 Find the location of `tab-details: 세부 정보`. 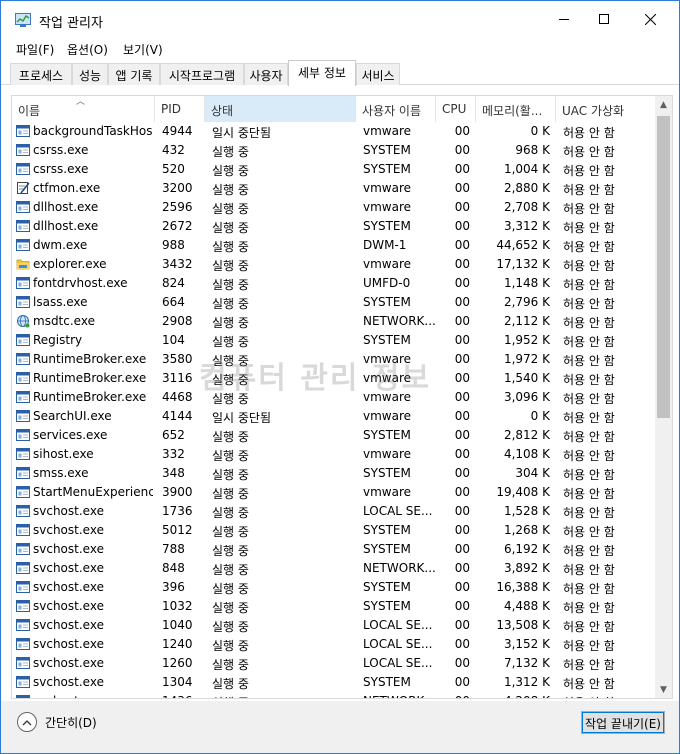

tab-details: 세부 정보 is located at coordinates (322, 73).